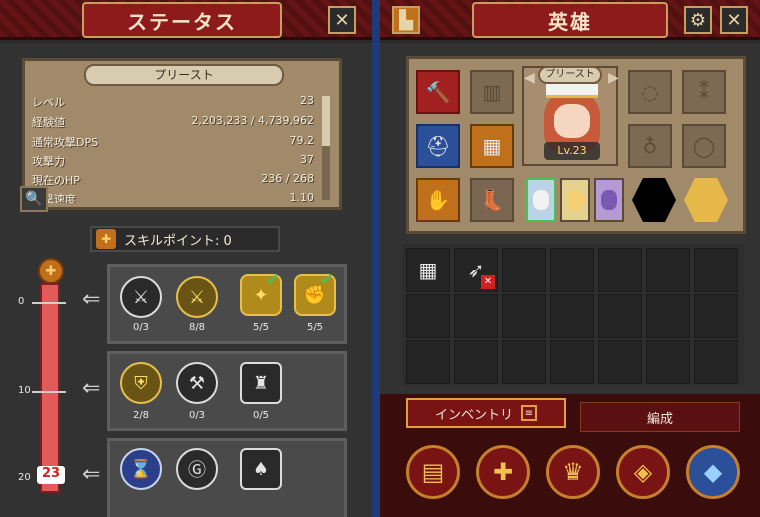 This screenshot has height=517, width=760. I want to click on stat-label: 攻撃力, so click(48, 161).